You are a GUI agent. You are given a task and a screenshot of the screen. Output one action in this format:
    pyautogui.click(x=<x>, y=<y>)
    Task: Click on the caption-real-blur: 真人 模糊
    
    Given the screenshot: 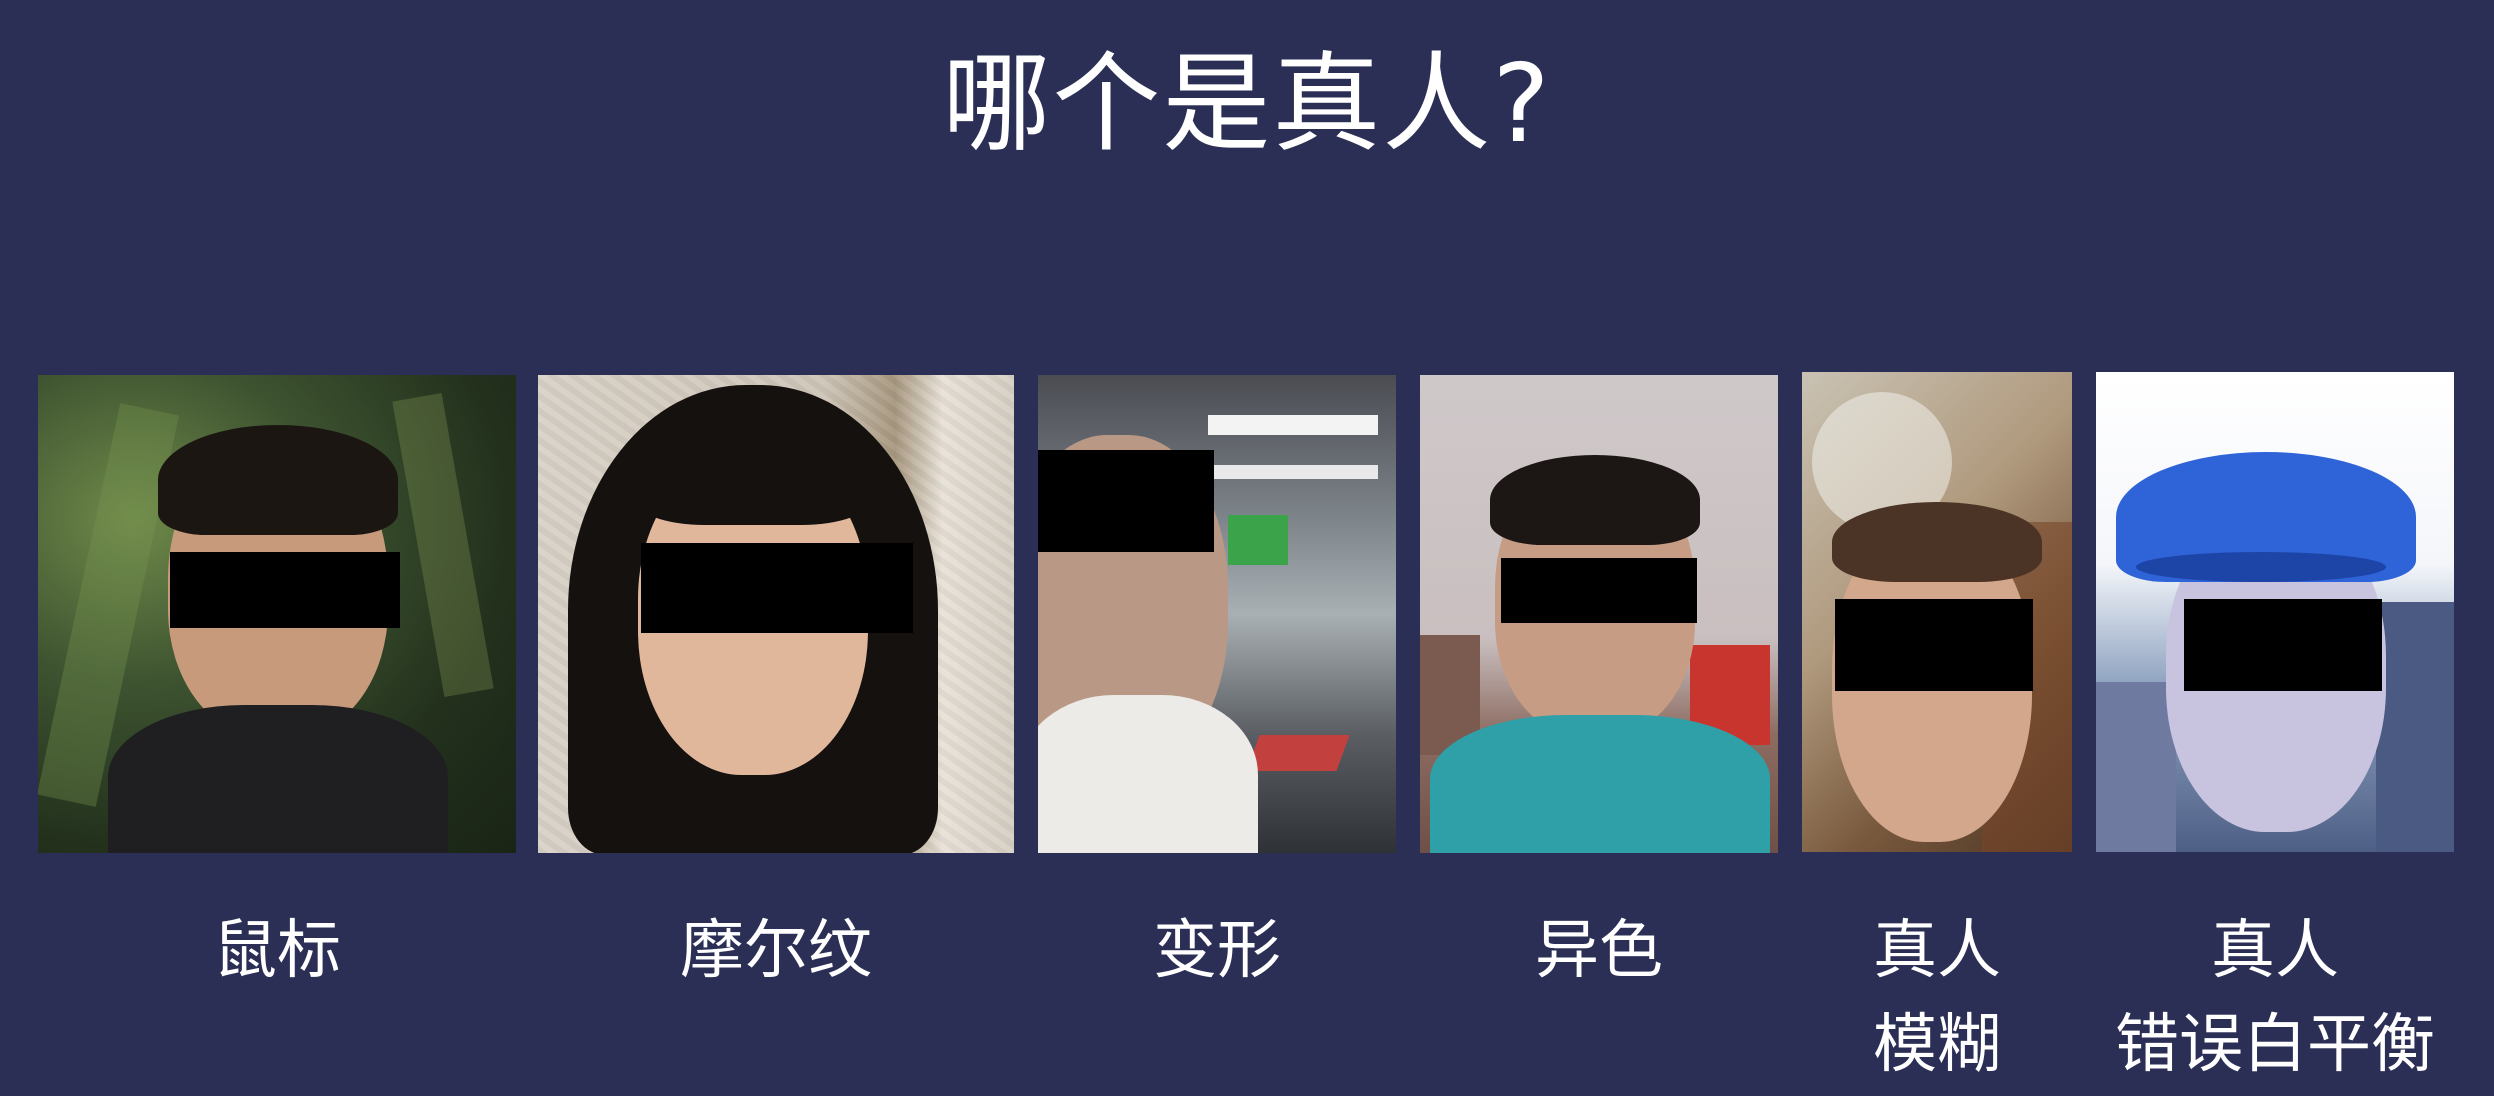 What is the action you would take?
    pyautogui.click(x=1937, y=998)
    